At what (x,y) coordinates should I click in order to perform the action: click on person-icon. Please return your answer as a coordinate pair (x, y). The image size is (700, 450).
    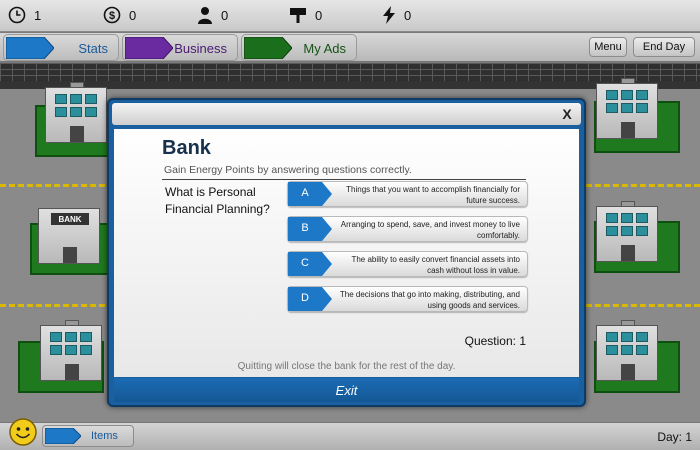
    Looking at the image, I should click on (205, 15).